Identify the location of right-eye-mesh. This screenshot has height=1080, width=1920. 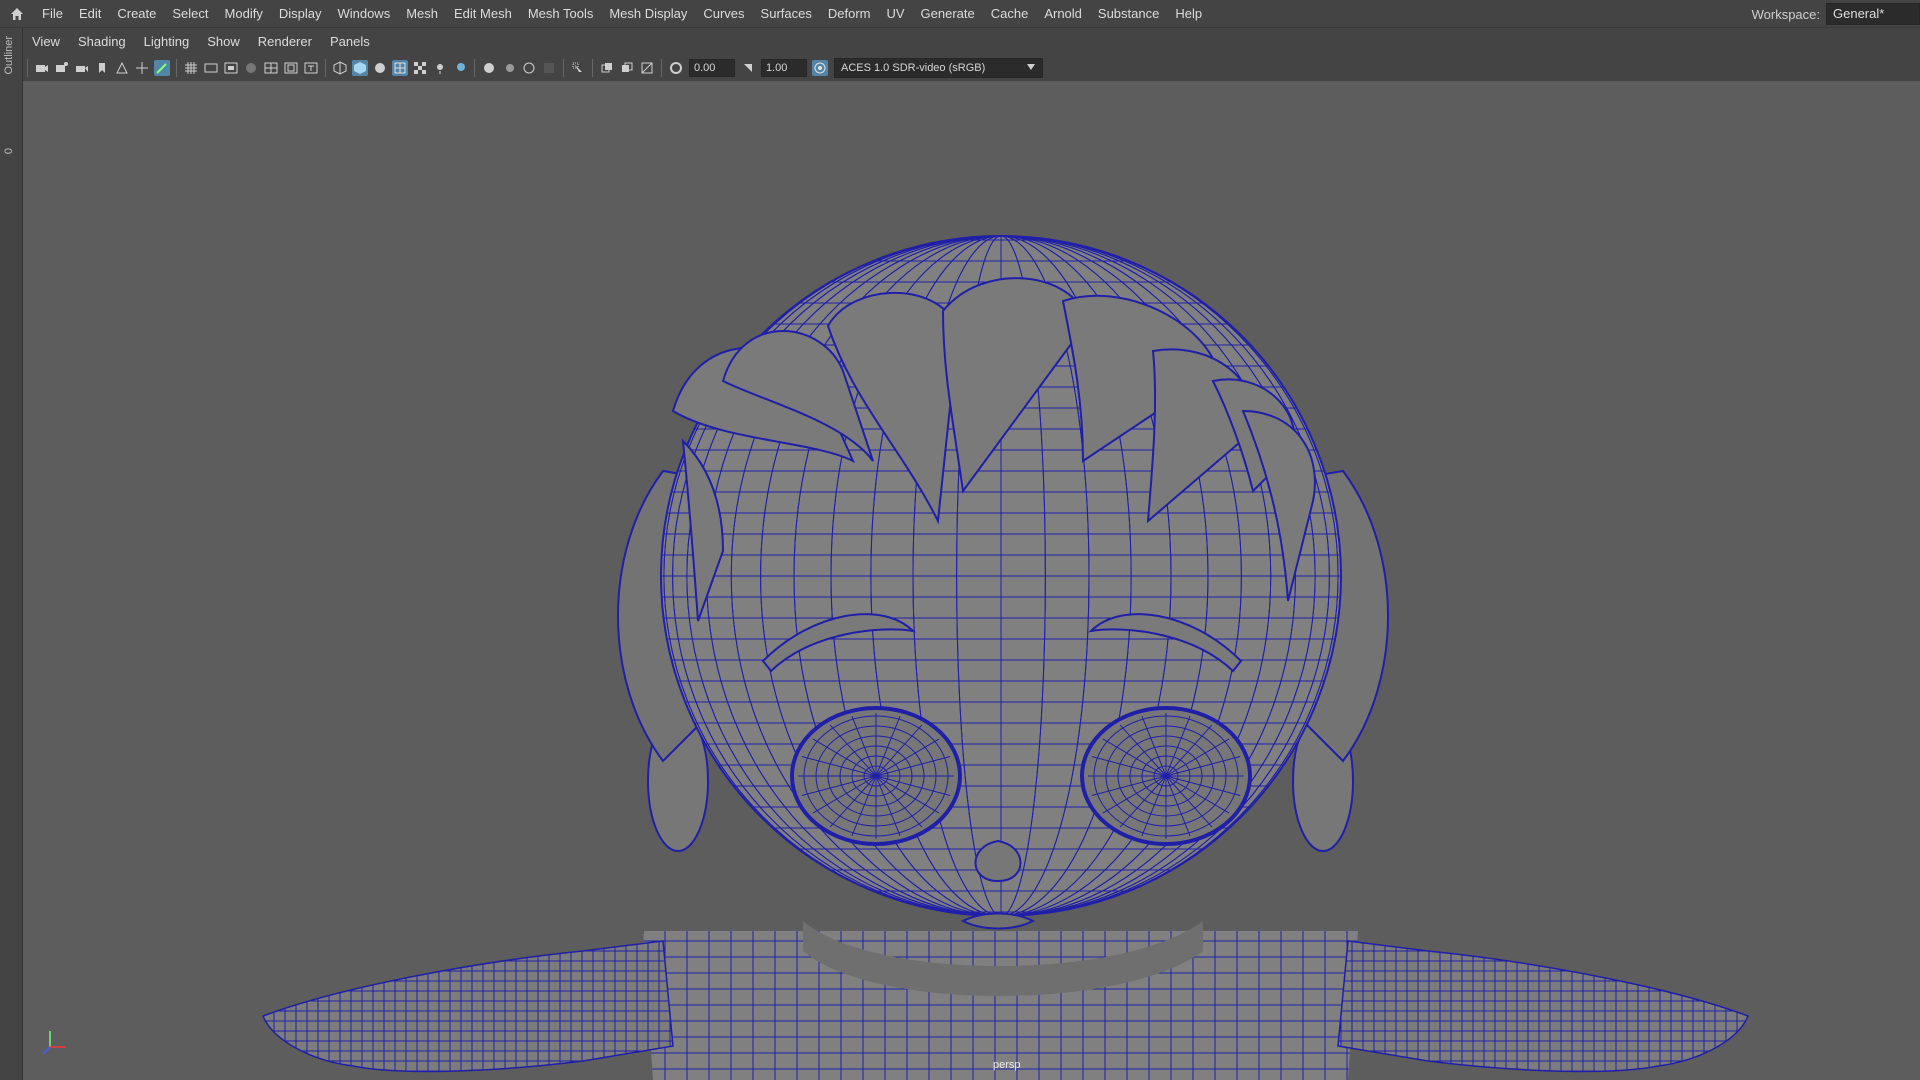
(1166, 776).